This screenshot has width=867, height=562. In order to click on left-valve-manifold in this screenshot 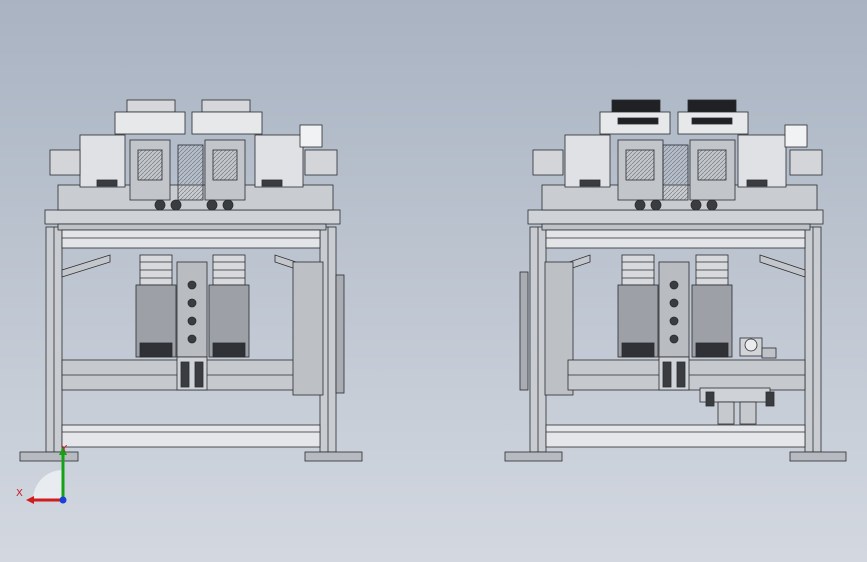, I will do `click(192, 326)`.